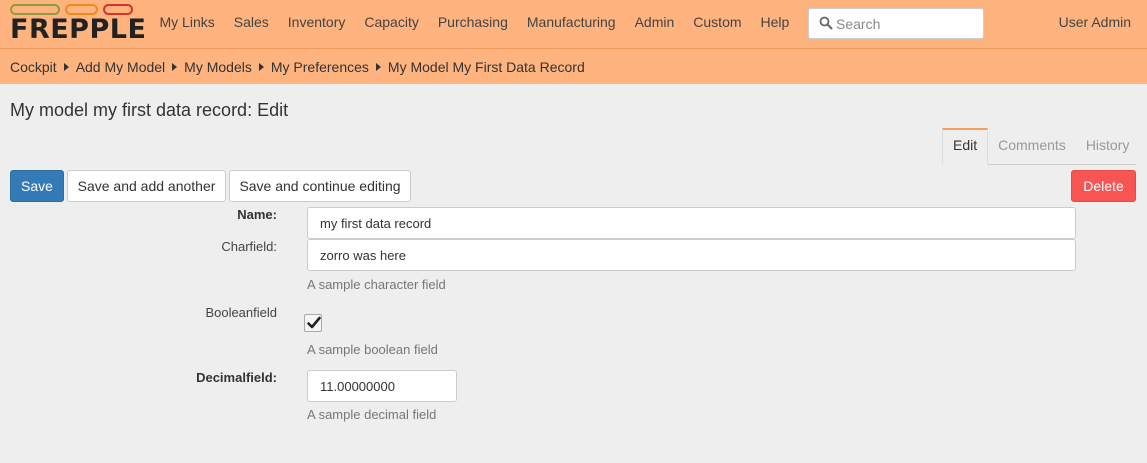  What do you see at coordinates (249, 246) in the screenshot?
I see `charfield-label: Charfield:` at bounding box center [249, 246].